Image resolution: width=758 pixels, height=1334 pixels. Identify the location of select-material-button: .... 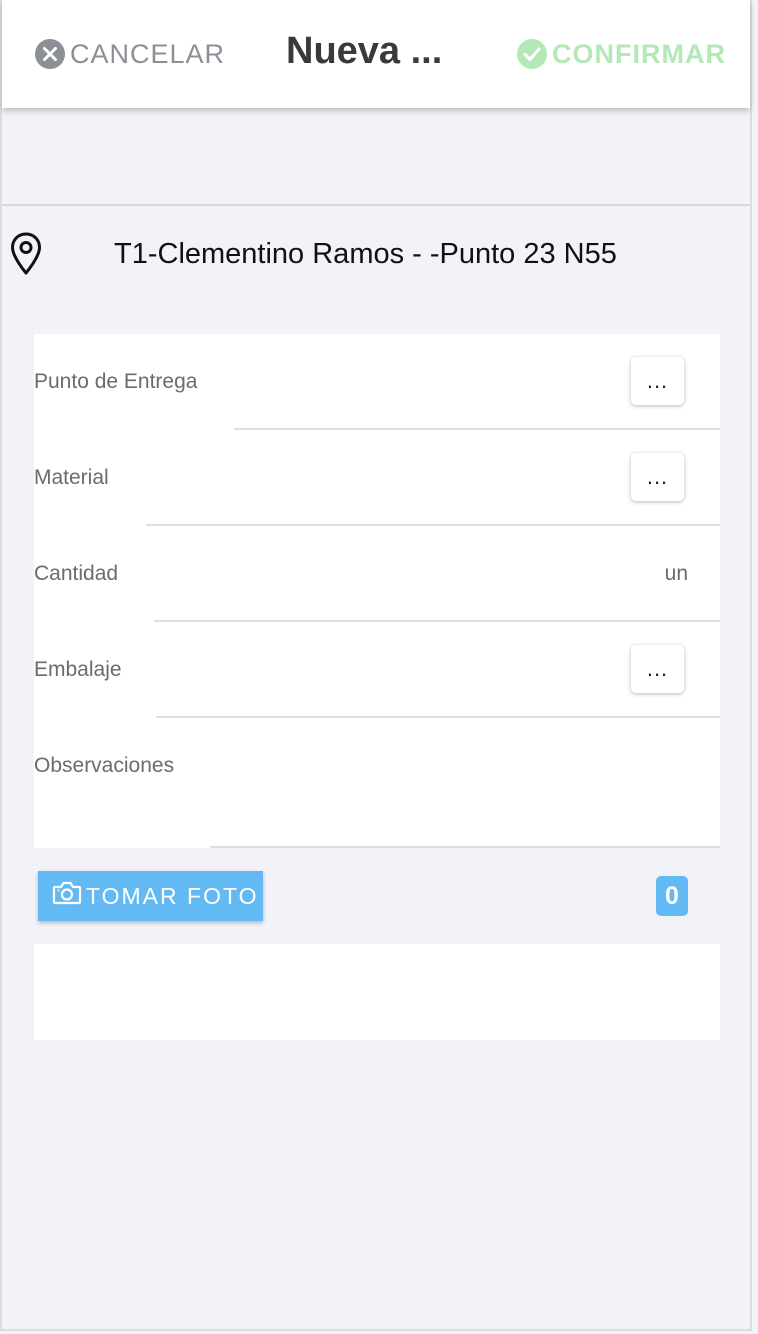
(657, 477).